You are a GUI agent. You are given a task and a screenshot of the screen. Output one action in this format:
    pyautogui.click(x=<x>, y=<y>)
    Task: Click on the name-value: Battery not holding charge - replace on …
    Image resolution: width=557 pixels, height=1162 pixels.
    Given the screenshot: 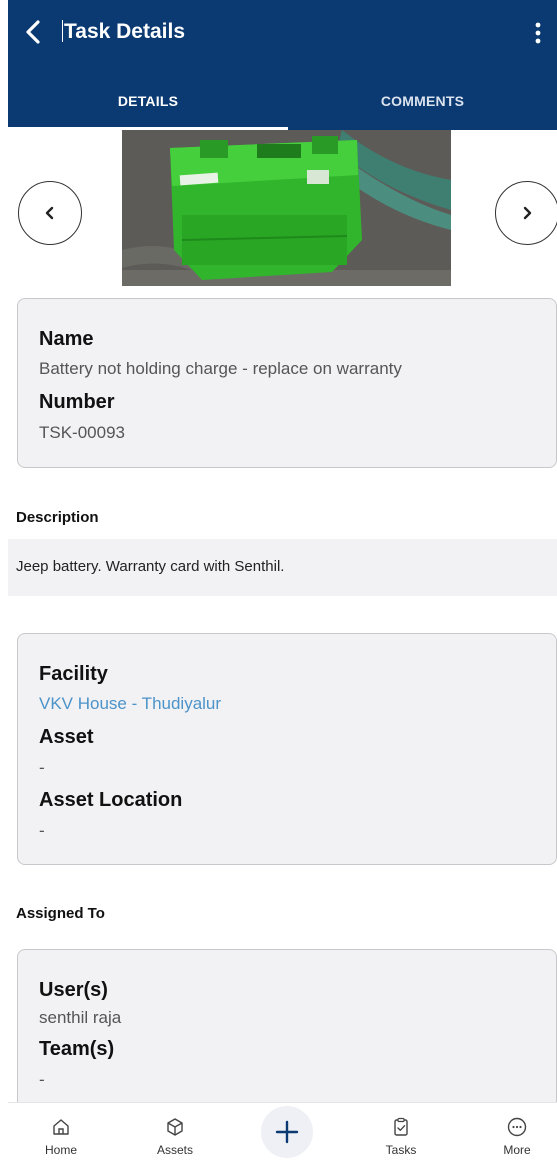 What is the action you would take?
    pyautogui.click(x=220, y=368)
    